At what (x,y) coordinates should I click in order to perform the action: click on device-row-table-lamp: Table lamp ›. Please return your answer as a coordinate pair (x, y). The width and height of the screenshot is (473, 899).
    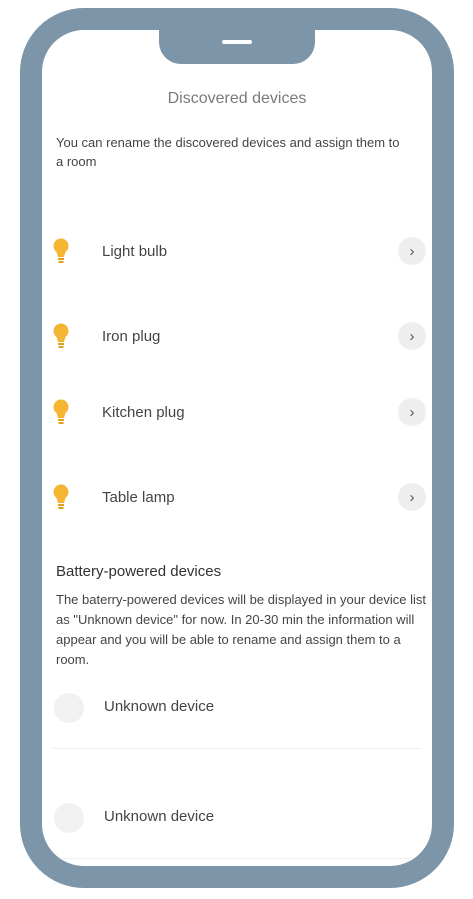
    Looking at the image, I should click on (242, 497).